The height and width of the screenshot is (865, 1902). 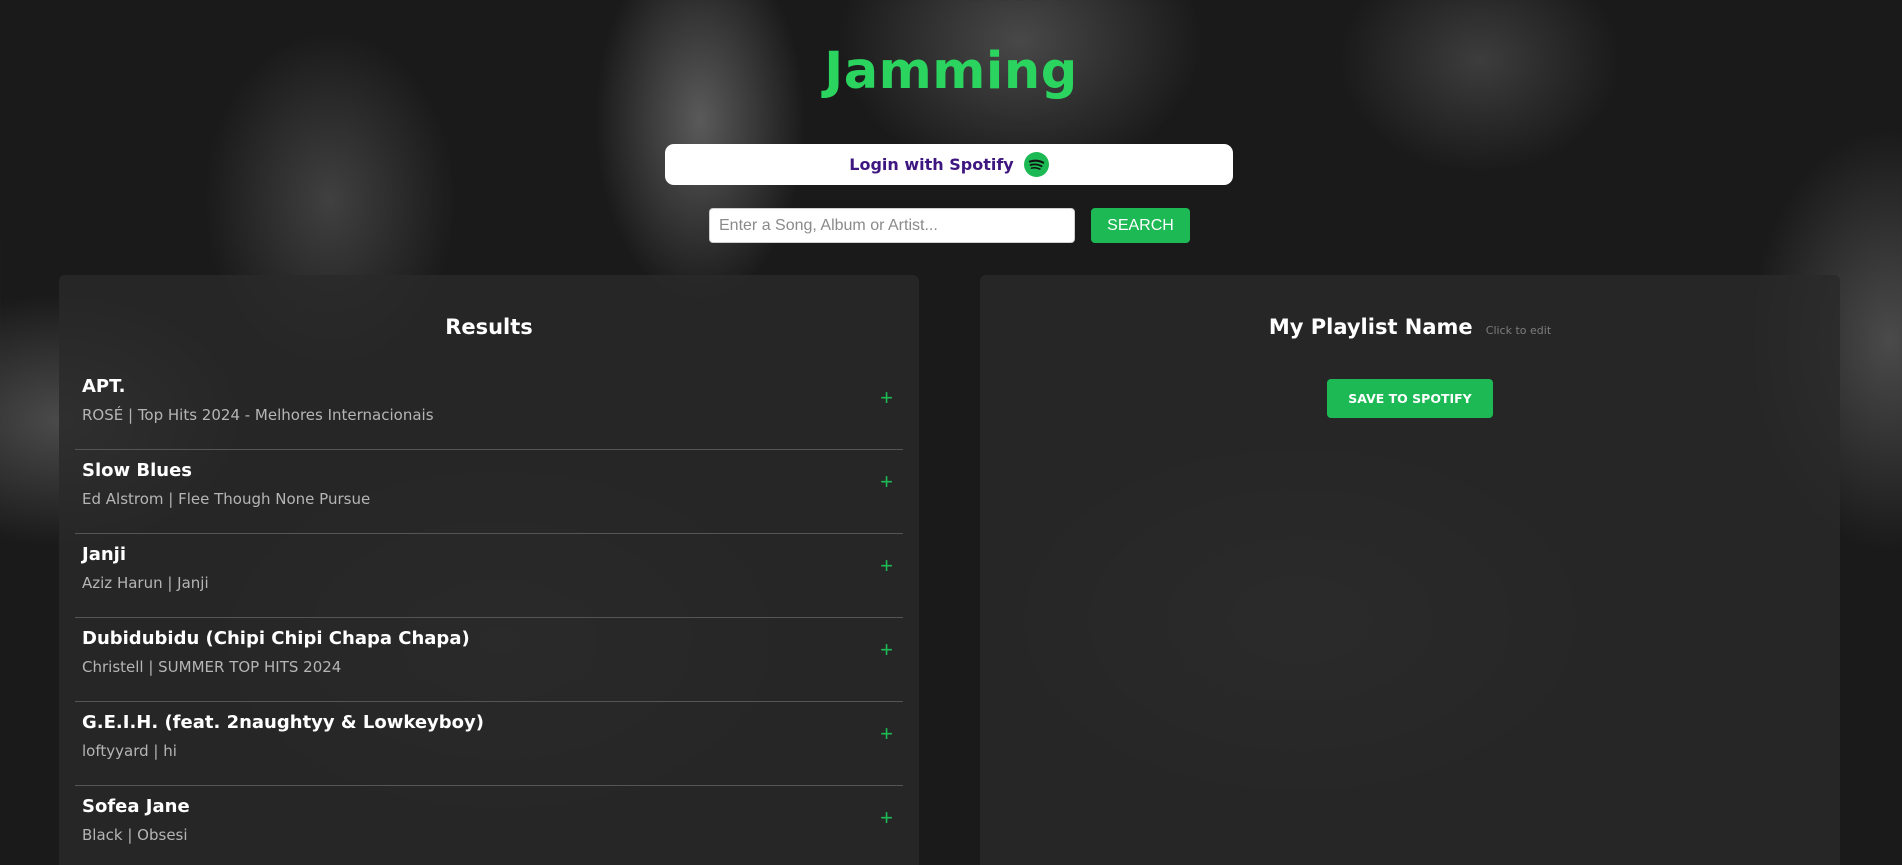 What do you see at coordinates (136, 806) in the screenshot?
I see `track-name: Sofea Jane` at bounding box center [136, 806].